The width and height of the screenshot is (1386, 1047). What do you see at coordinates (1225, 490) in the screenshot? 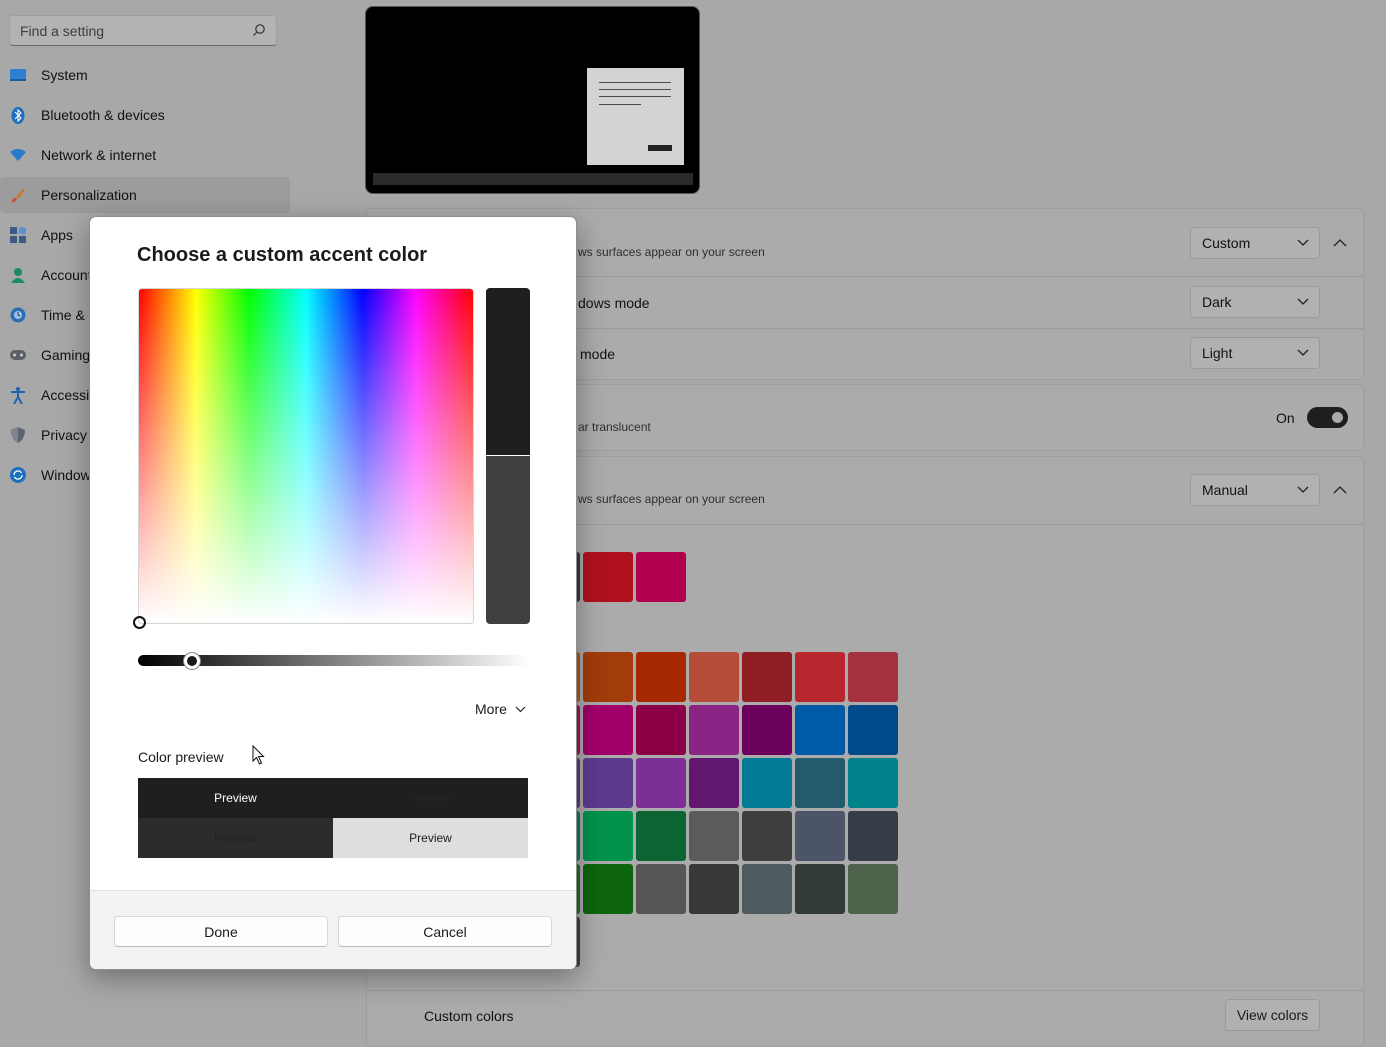
I see `accent-dropdown-value: Manual` at bounding box center [1225, 490].